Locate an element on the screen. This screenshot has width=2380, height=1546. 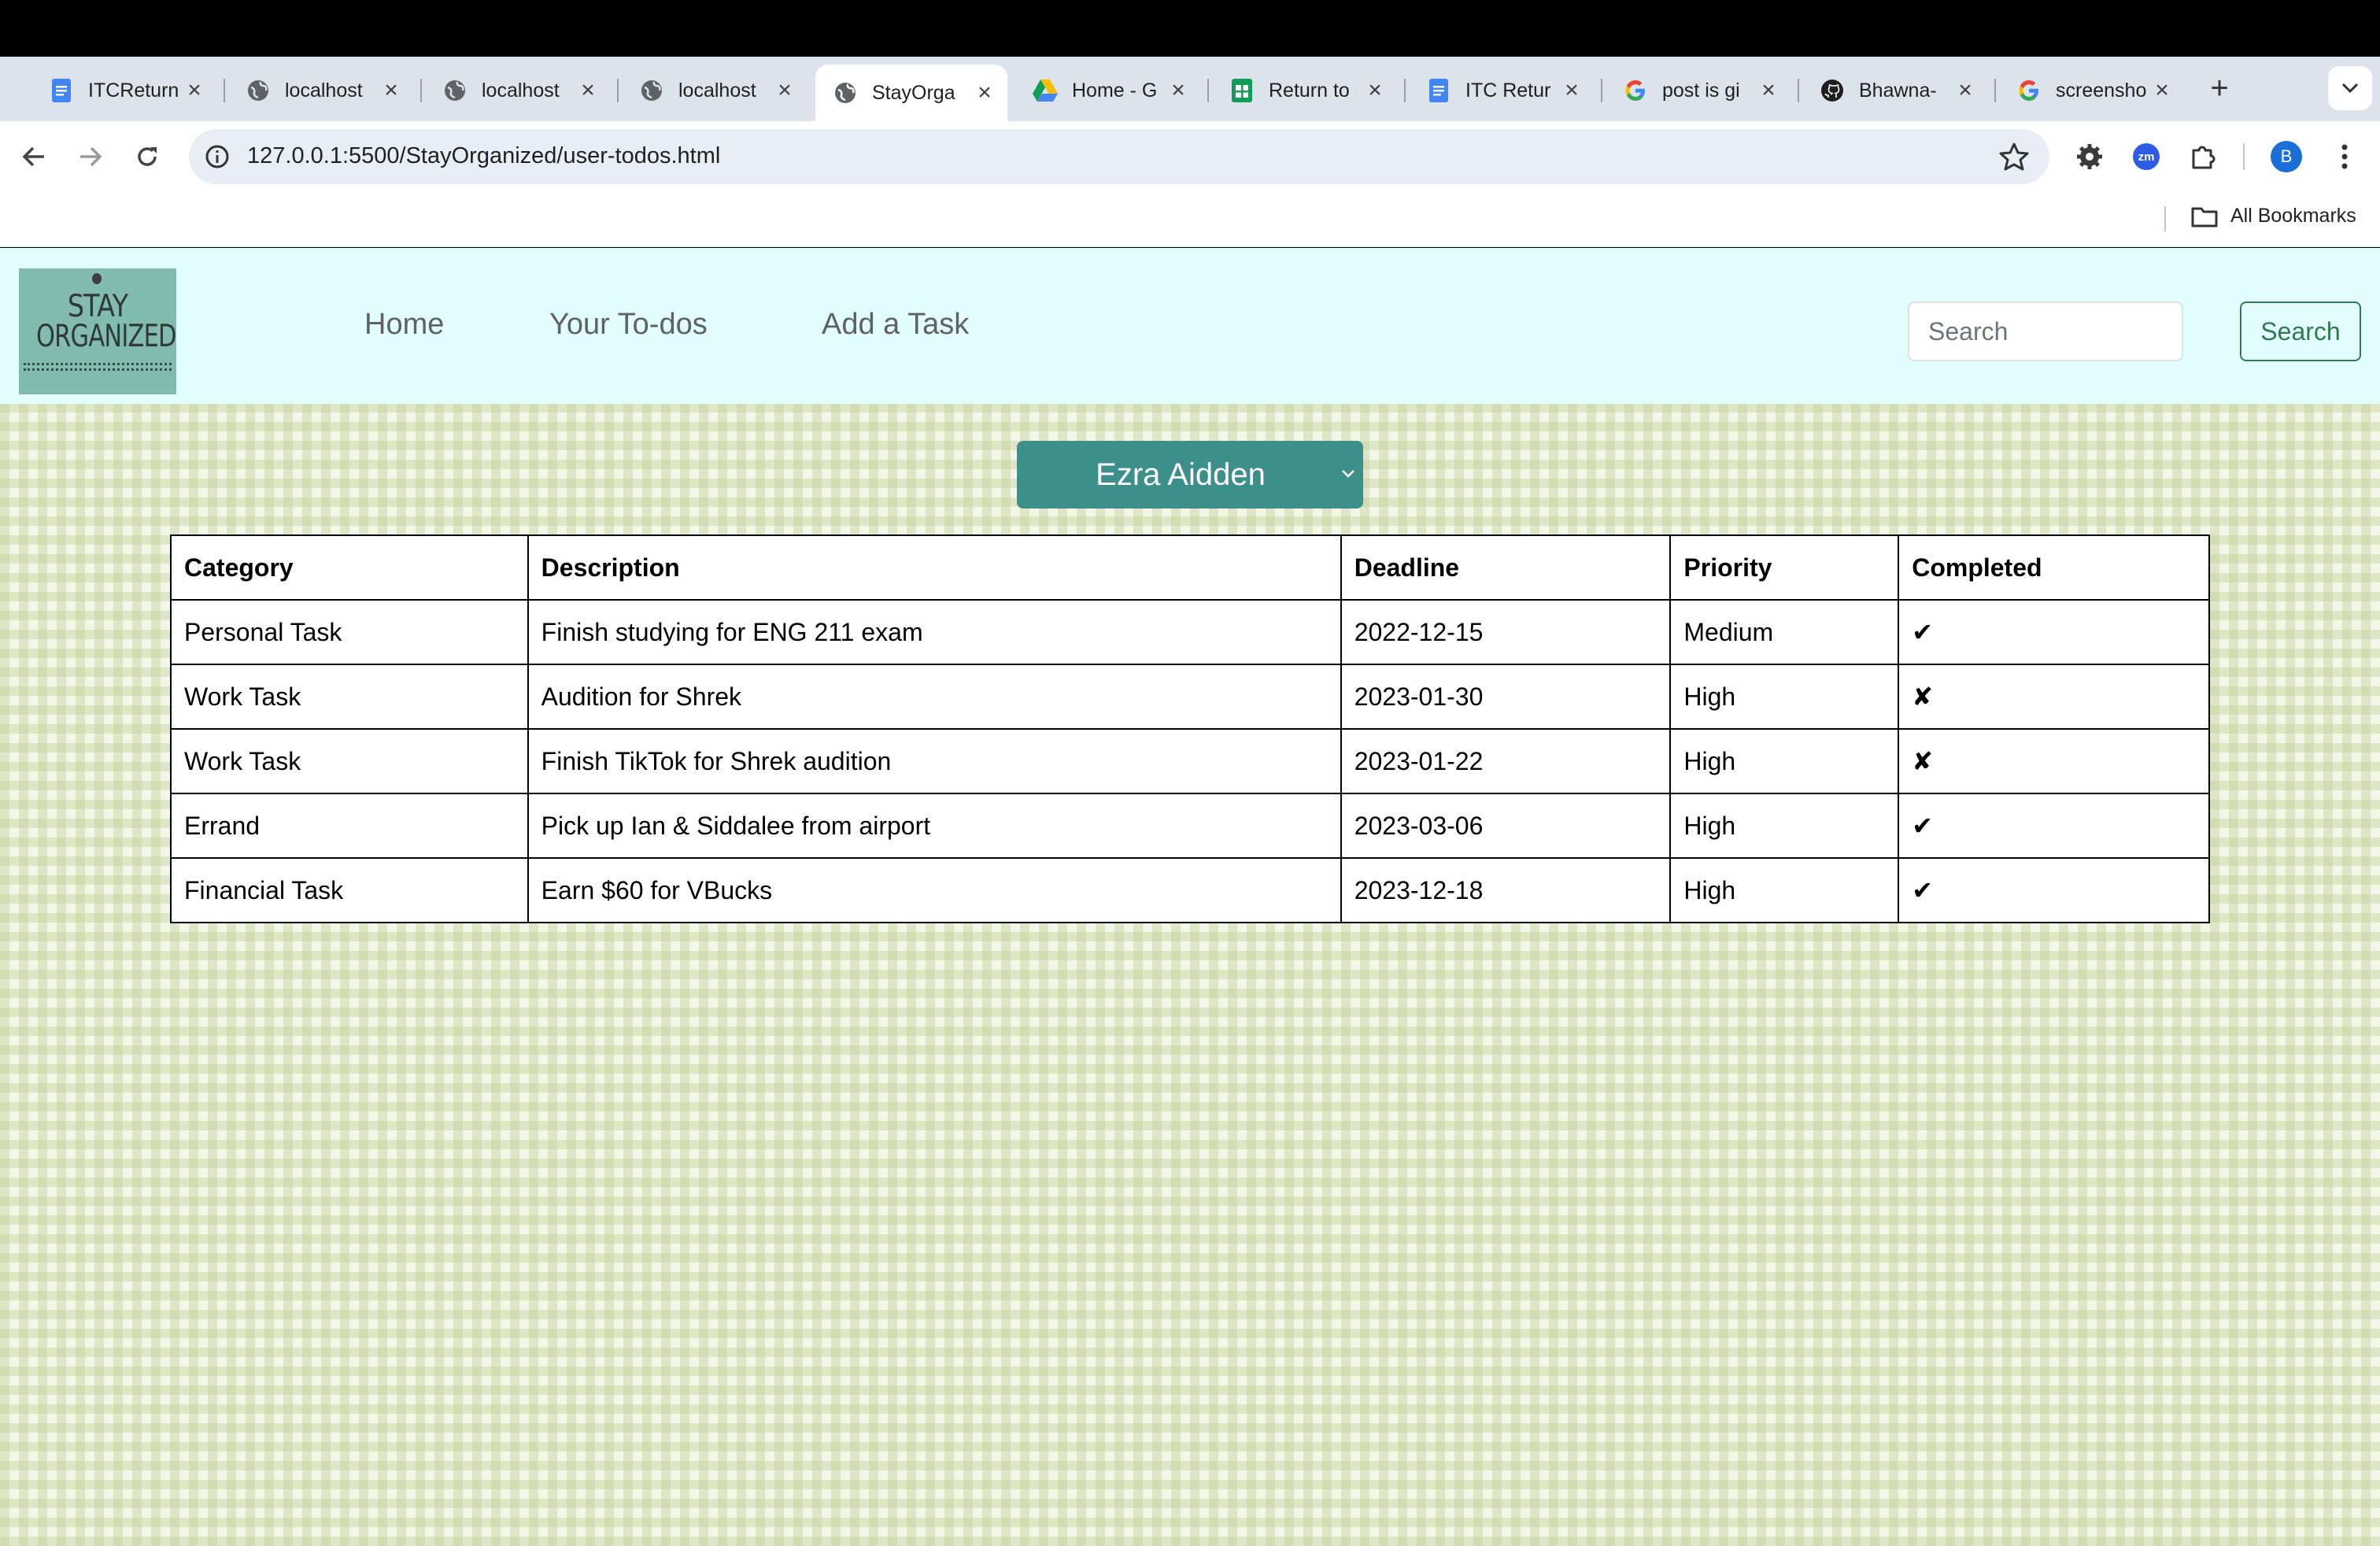
tab-itc-return: ITC Retur × is located at coordinates (1502, 91).